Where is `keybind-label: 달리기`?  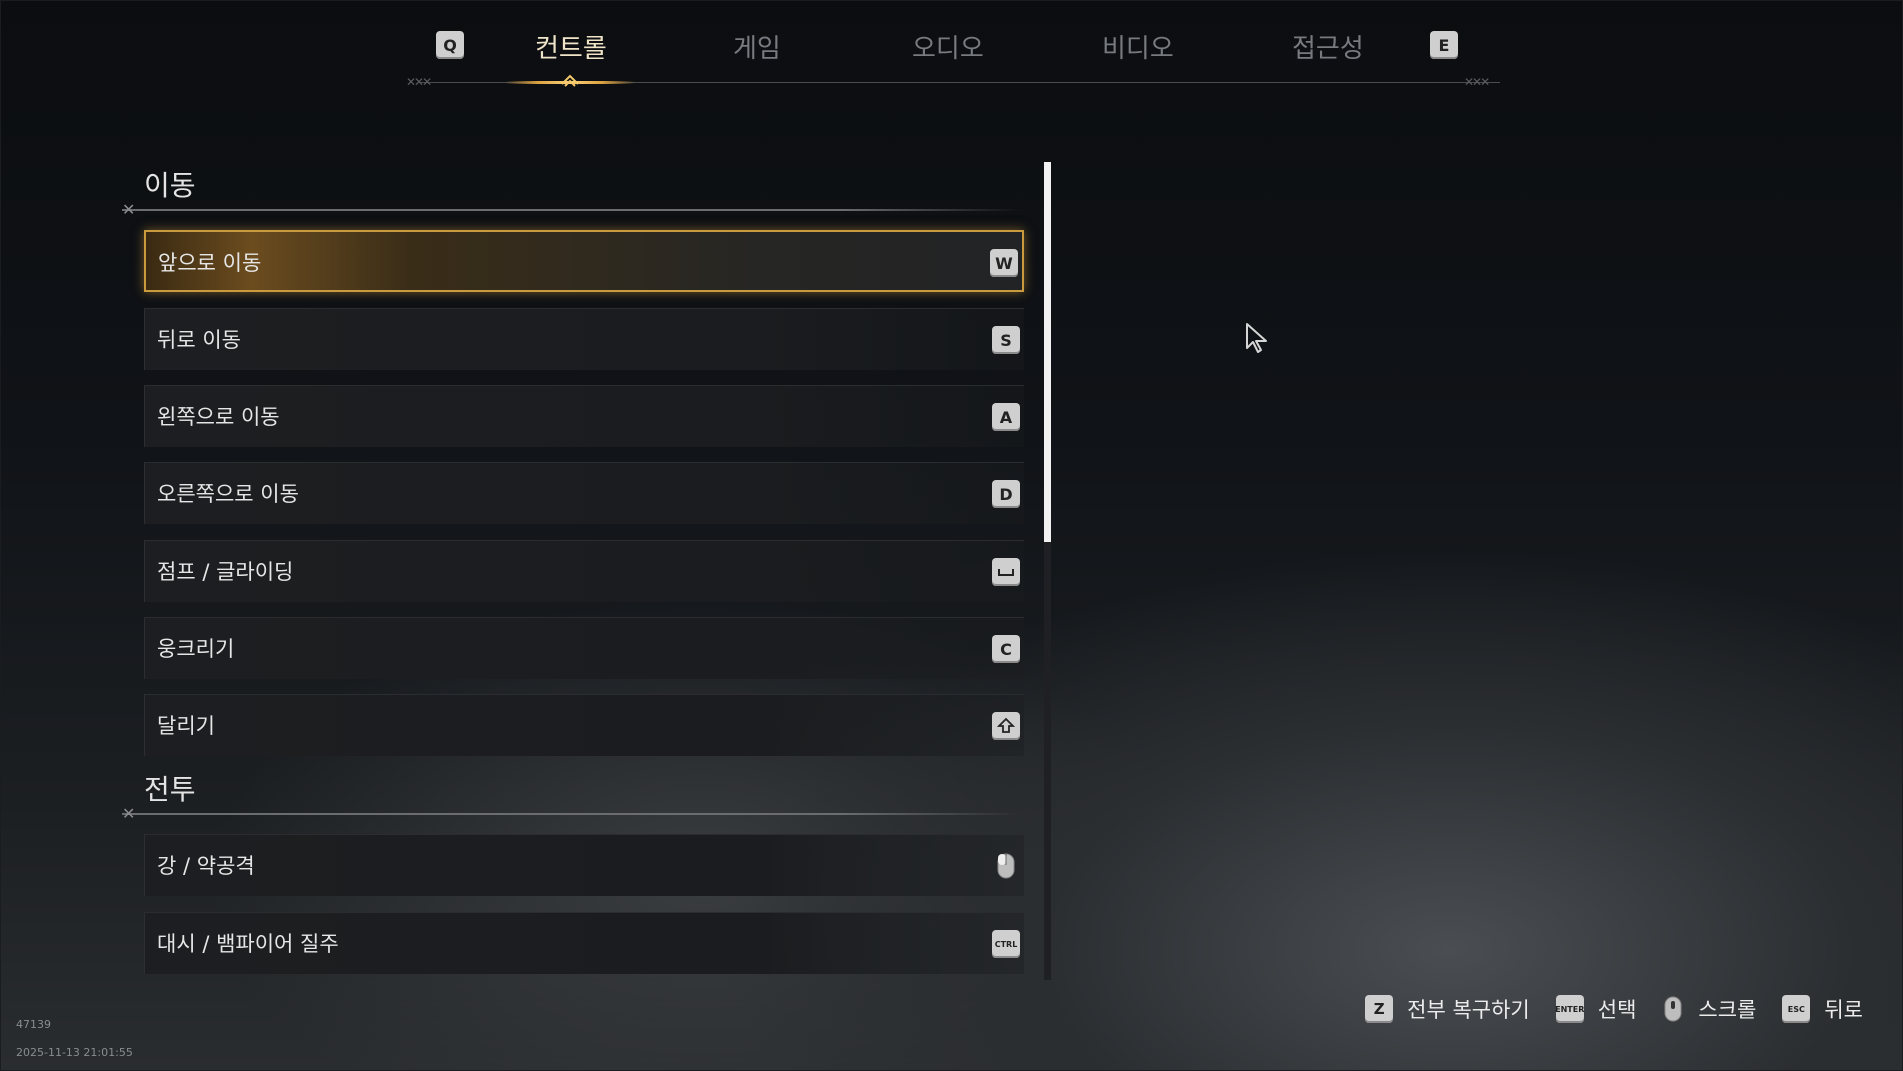 keybind-label: 달리기 is located at coordinates (186, 726).